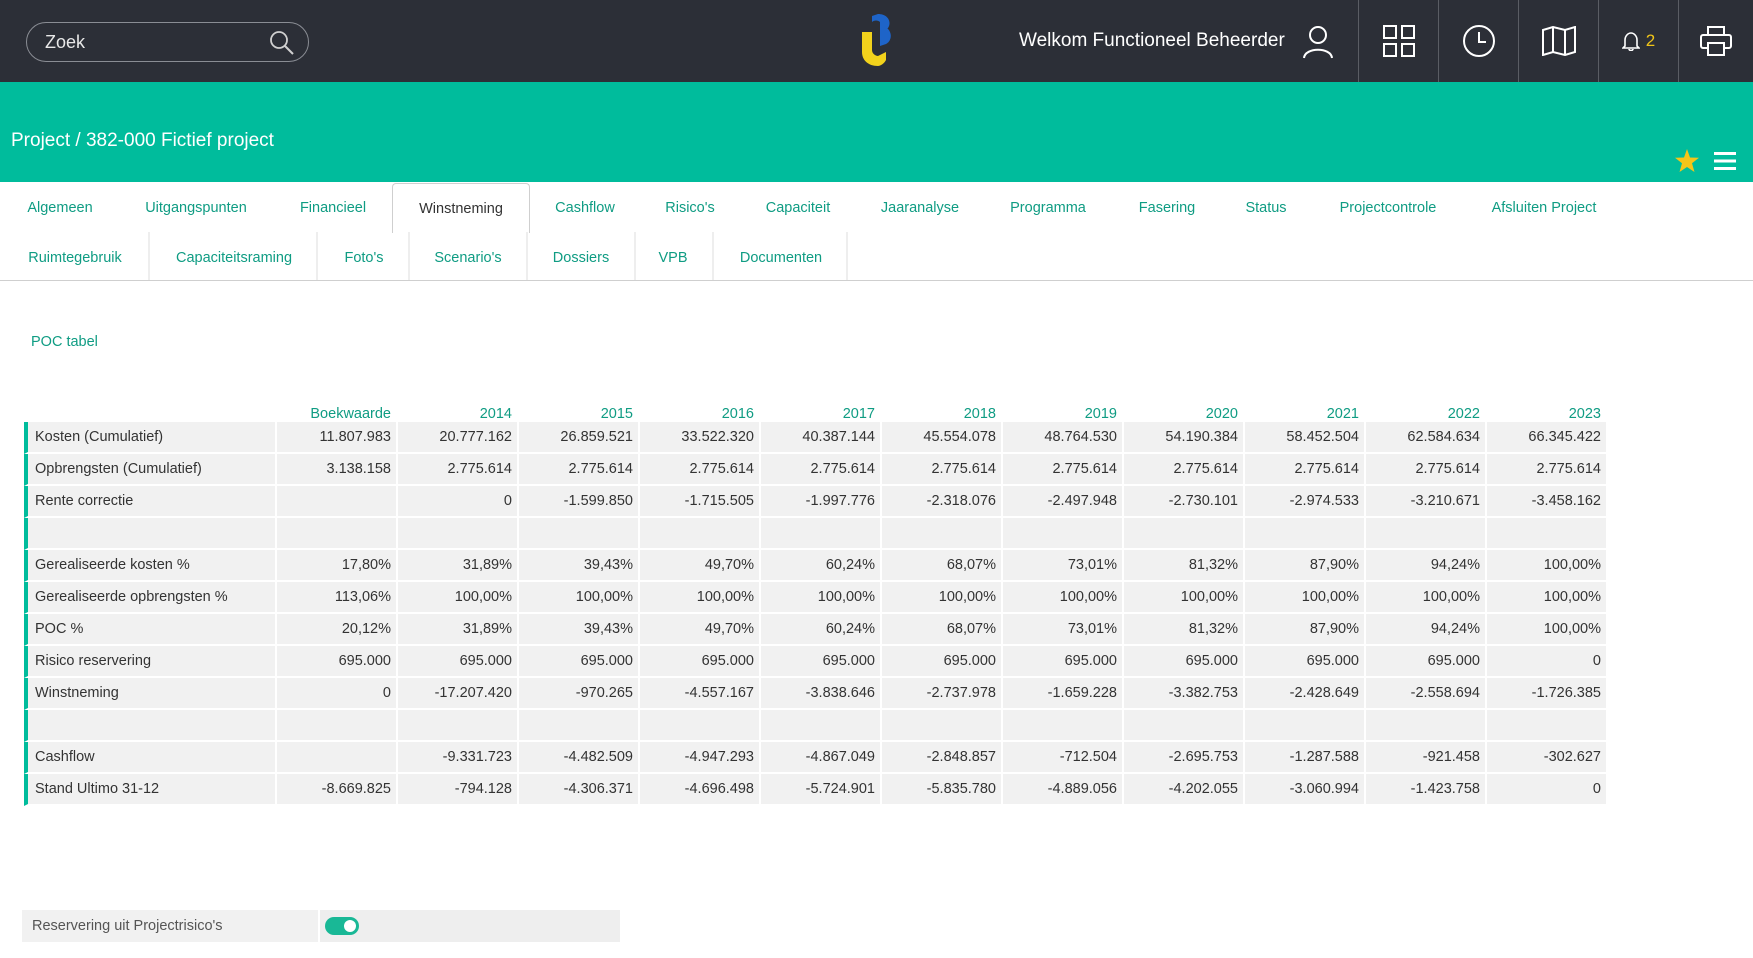 The height and width of the screenshot is (958, 1753). What do you see at coordinates (1687, 161) in the screenshot?
I see `star-icon` at bounding box center [1687, 161].